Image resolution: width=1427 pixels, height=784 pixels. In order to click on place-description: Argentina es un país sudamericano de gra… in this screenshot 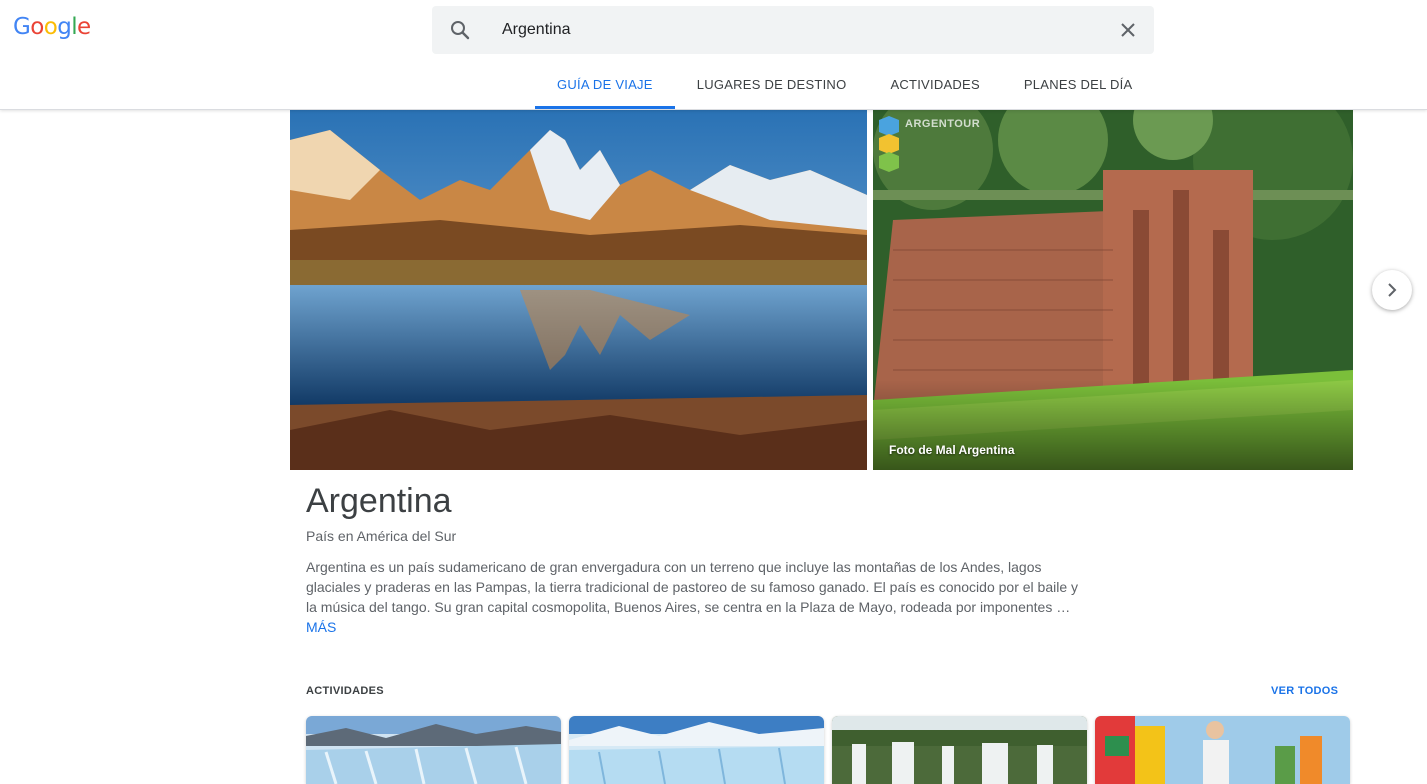, I will do `click(696, 597)`.